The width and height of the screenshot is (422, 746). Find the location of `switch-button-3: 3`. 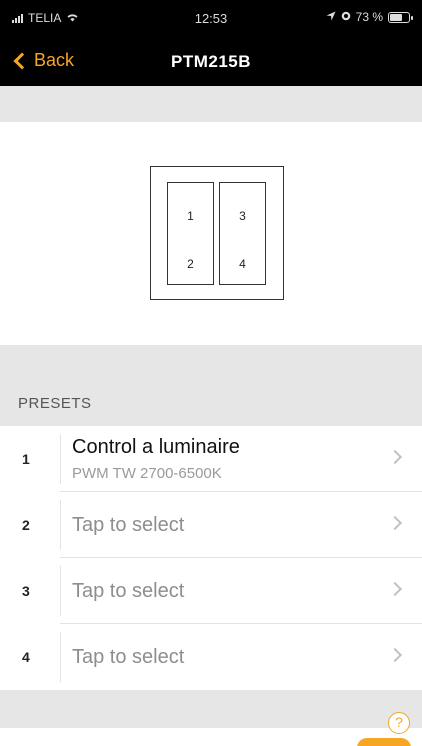

switch-button-3: 3 is located at coordinates (242, 216).